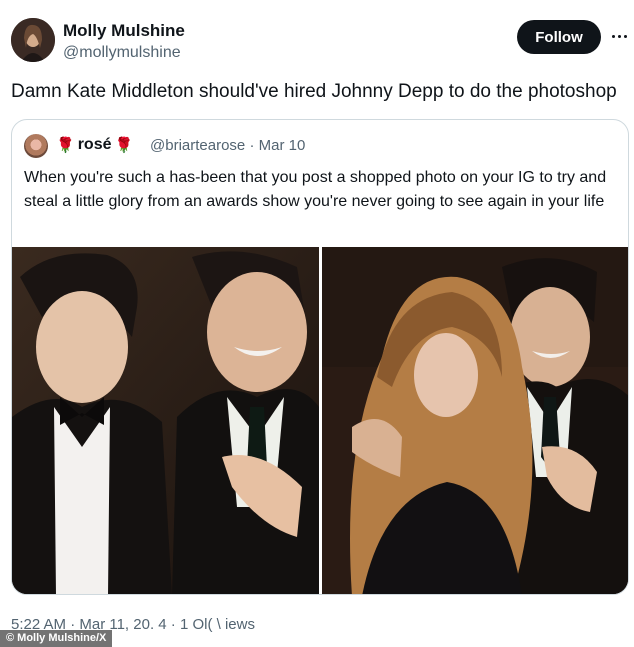 This screenshot has width=634, height=647. Describe the element at coordinates (197, 145) in the screenshot. I see `quoted-author-handle: @briartearose` at that location.